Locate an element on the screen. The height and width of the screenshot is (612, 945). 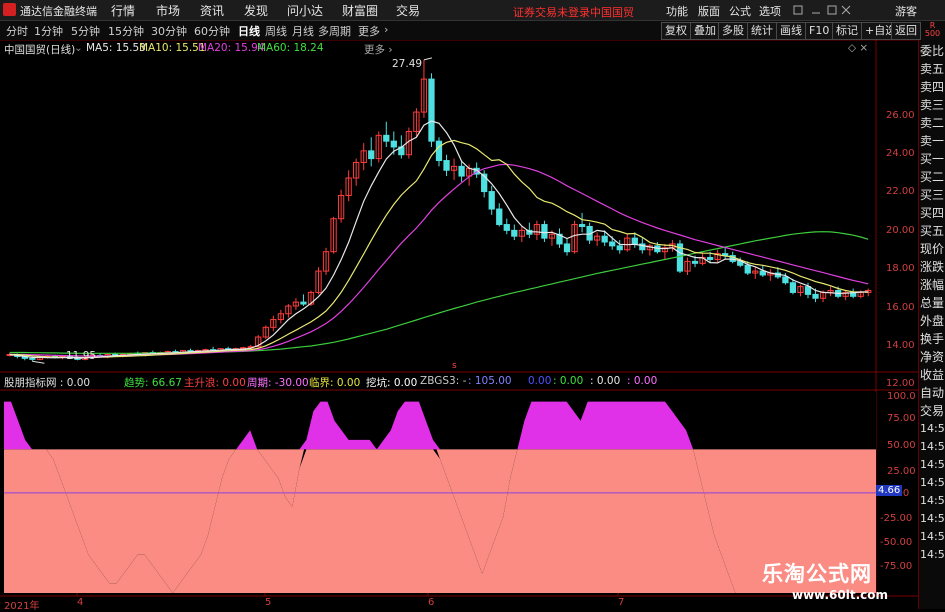
side-item-14: 总量 is located at coordinates (932, 302).